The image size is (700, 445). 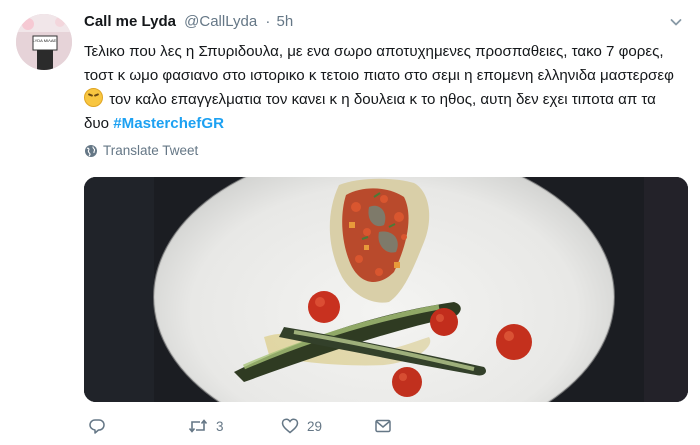 I want to click on author-handle: @CallLyda, so click(x=220, y=21).